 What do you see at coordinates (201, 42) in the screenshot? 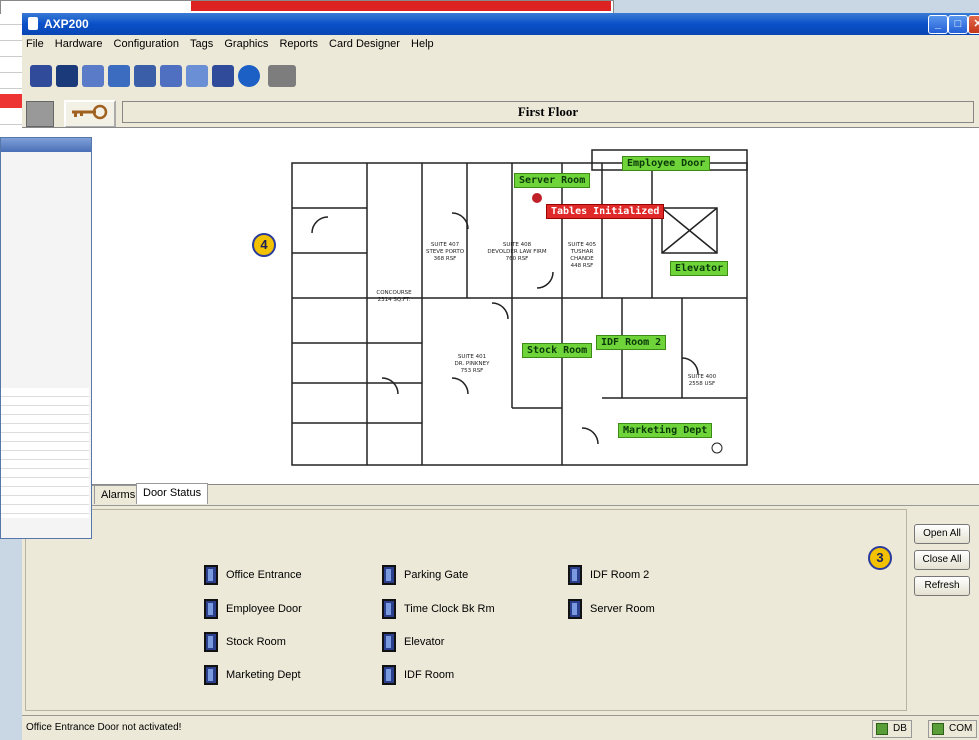
I see `menu-tags: Tags` at bounding box center [201, 42].